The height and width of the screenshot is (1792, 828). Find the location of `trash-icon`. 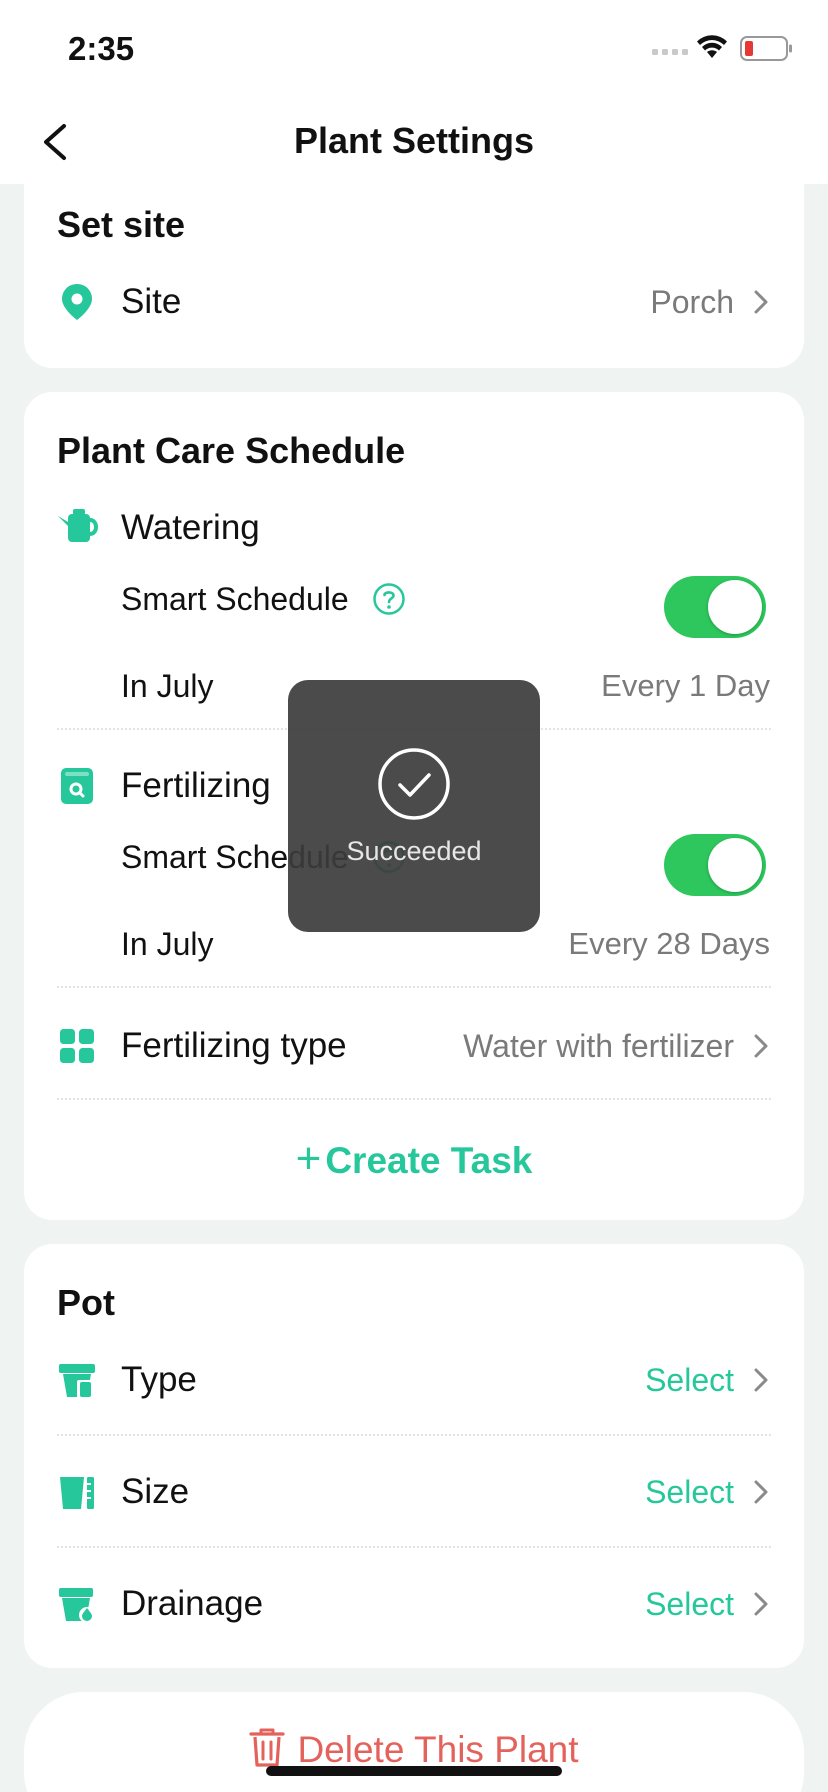

trash-icon is located at coordinates (267, 1747).